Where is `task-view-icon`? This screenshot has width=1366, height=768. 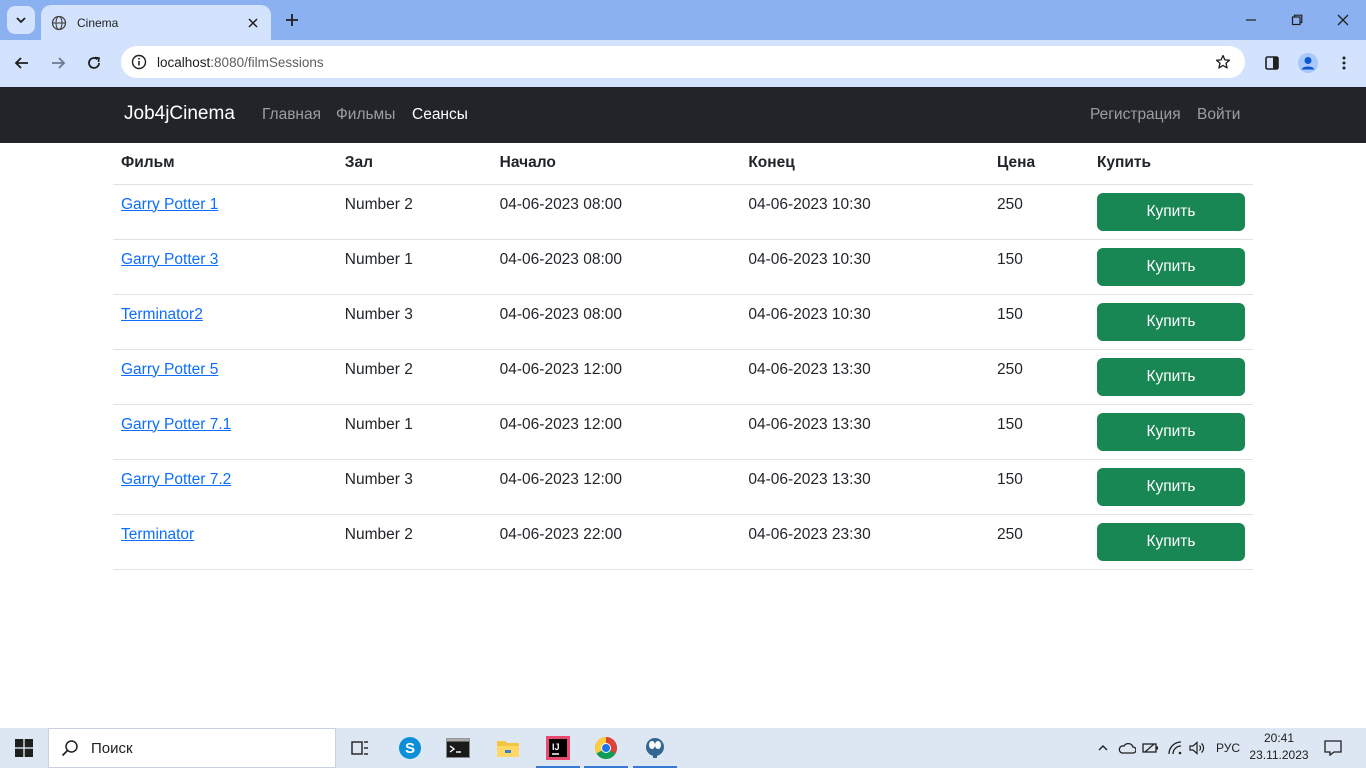
task-view-icon is located at coordinates (360, 748).